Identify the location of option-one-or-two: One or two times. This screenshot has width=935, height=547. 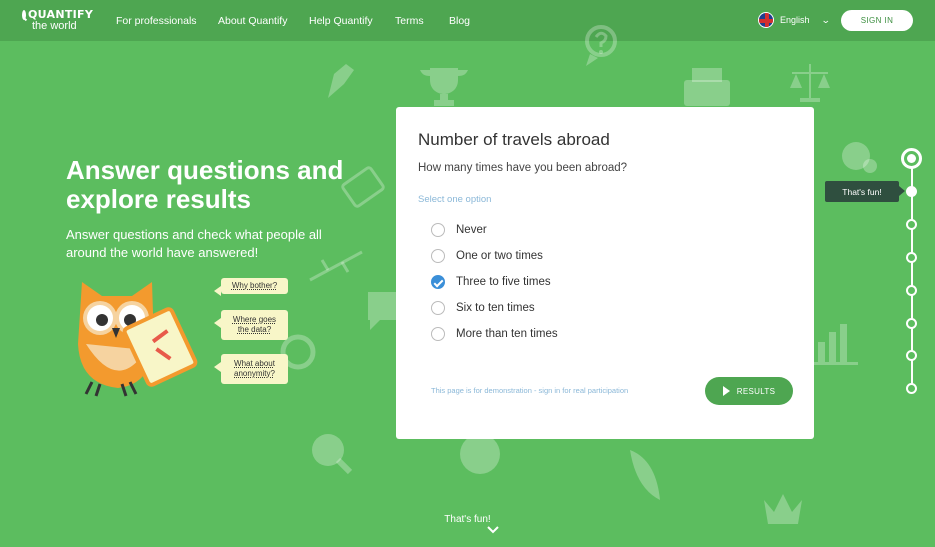
(487, 256).